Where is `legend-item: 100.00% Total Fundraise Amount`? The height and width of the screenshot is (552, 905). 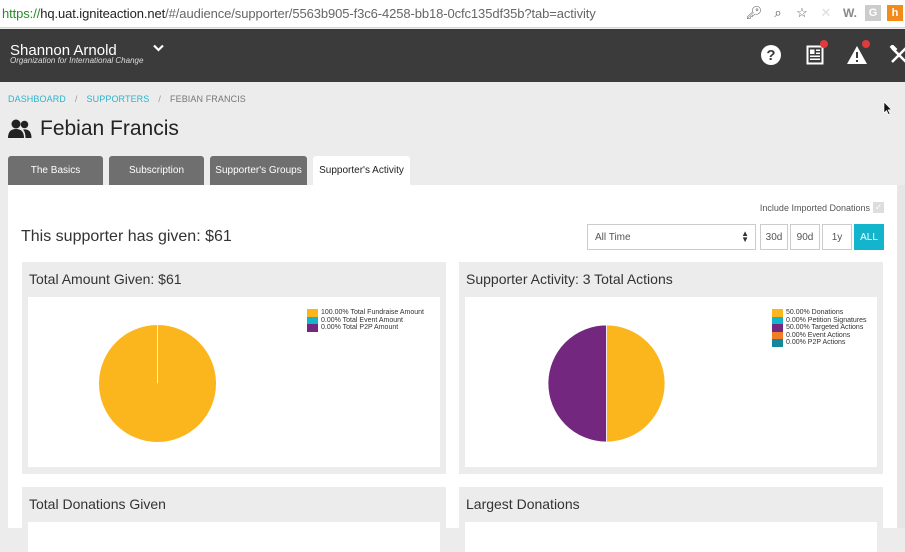
legend-item: 100.00% Total Fundraise Amount is located at coordinates (365, 313).